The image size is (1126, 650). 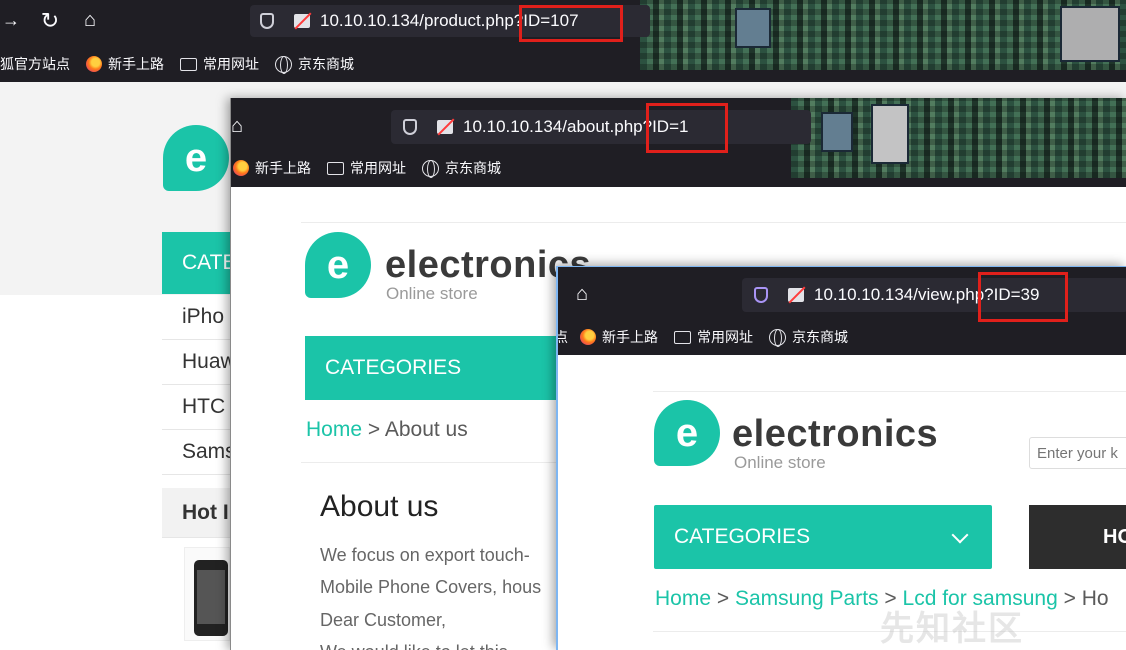 I want to click on bookmarks-bar: 新手上路 常用网址 京东商城, so click(x=679, y=168).